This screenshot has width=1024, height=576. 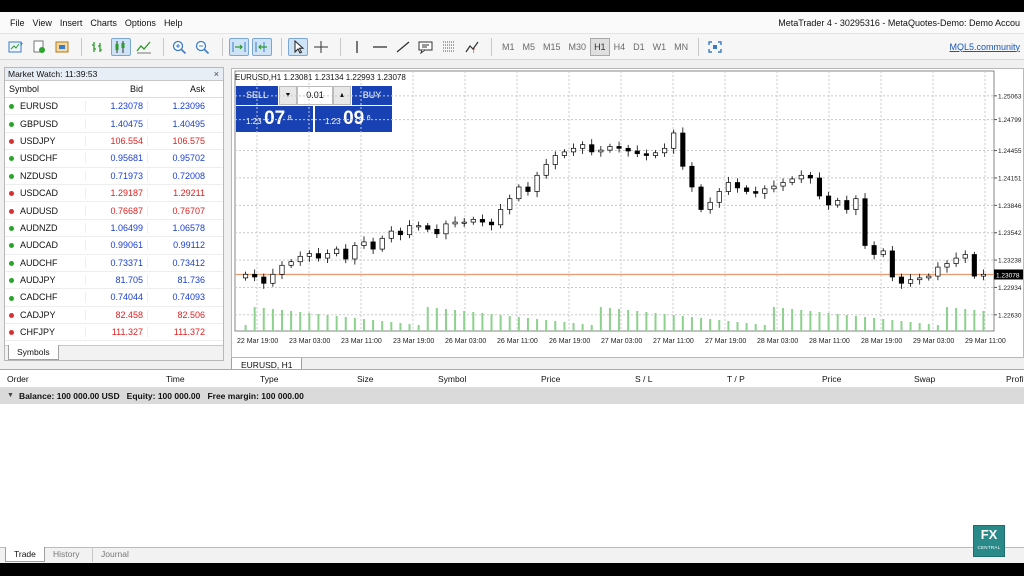 I want to click on chart-shift-icon, so click(x=262, y=46).